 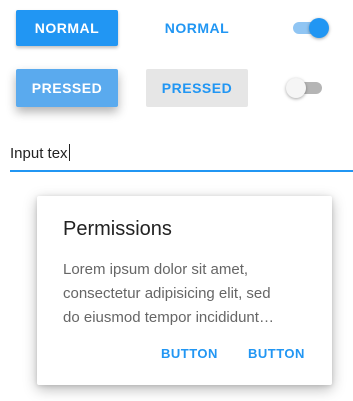 What do you see at coordinates (276, 353) in the screenshot?
I see `card-action-button-2: BUTTON` at bounding box center [276, 353].